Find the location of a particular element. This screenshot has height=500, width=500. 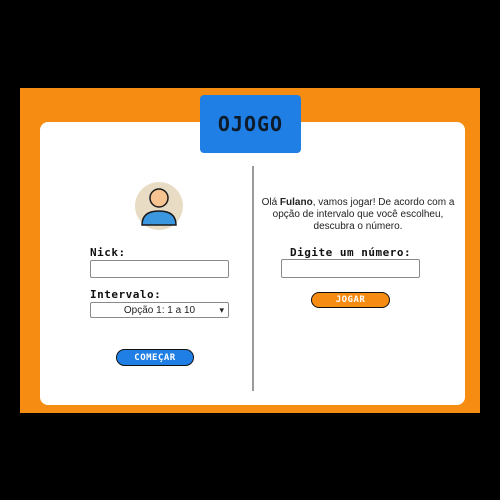

start-button: COMEÇAR is located at coordinates (155, 357).